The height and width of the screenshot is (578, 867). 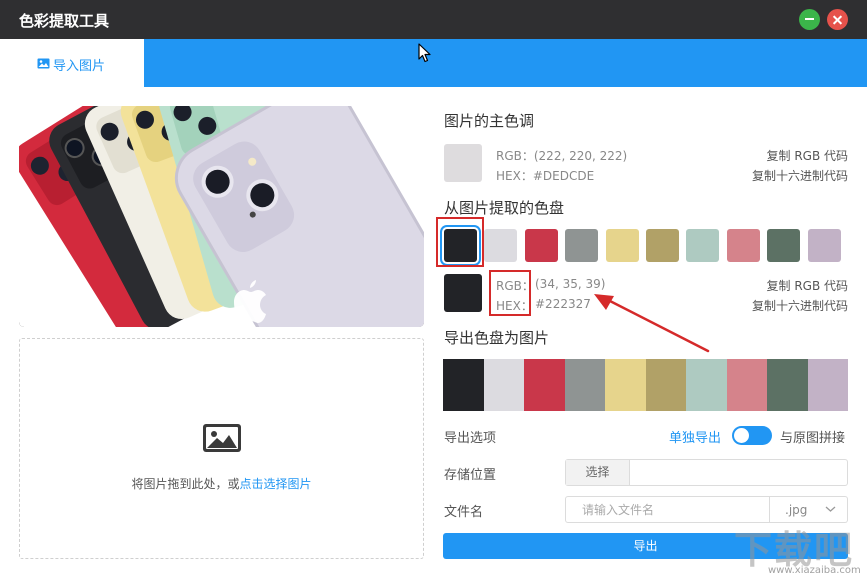 What do you see at coordinates (830, 509) in the screenshot?
I see `chevron-down-icon` at bounding box center [830, 509].